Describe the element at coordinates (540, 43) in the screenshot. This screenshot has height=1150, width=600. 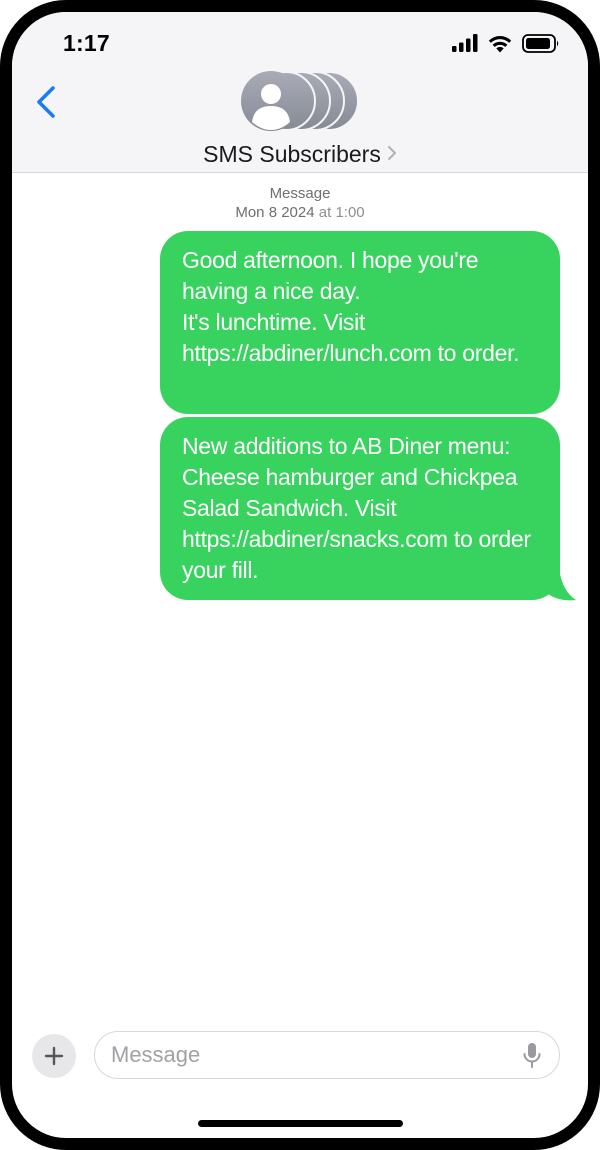
I see `battery-icon` at that location.